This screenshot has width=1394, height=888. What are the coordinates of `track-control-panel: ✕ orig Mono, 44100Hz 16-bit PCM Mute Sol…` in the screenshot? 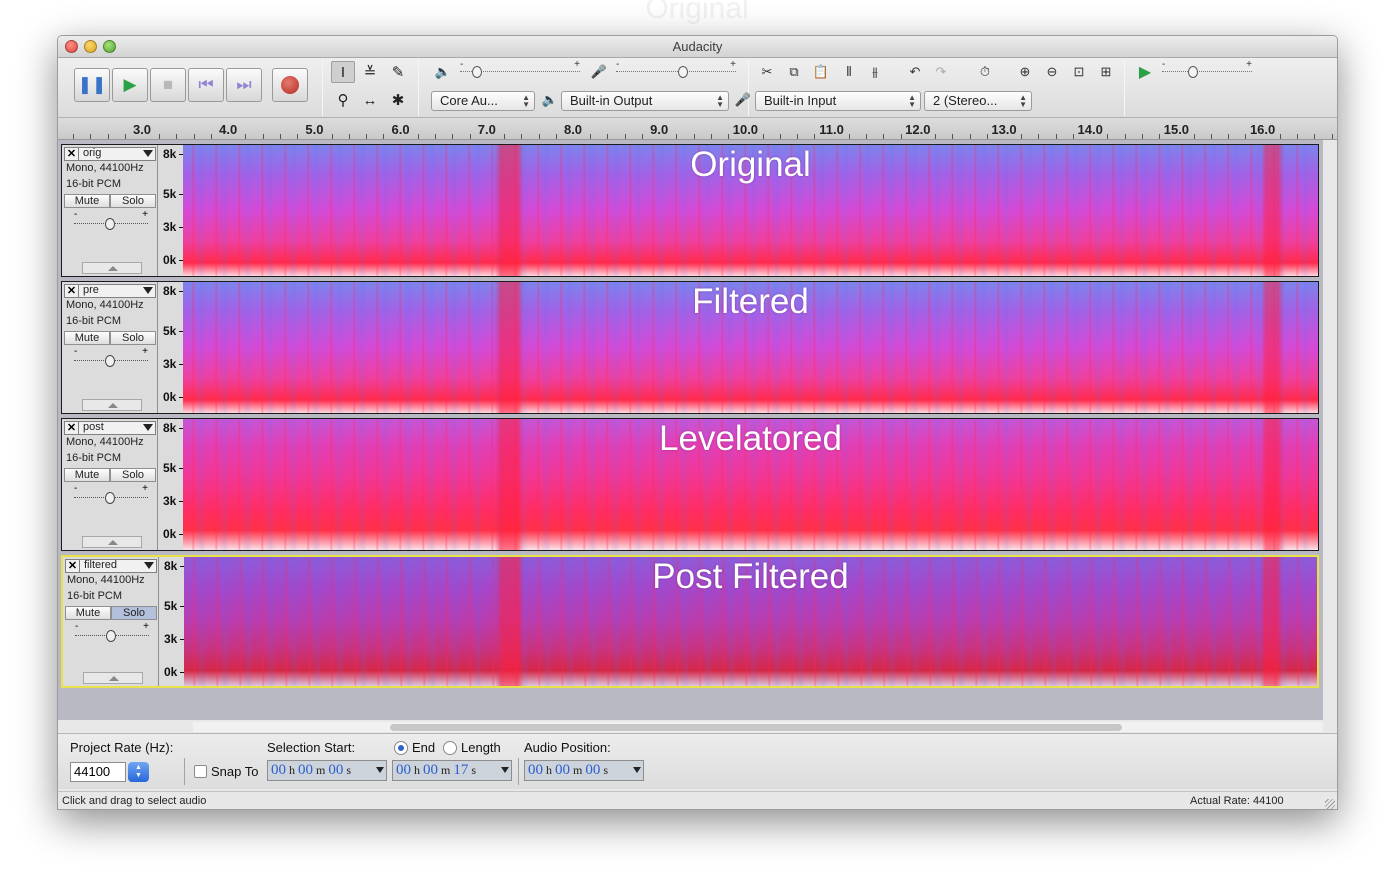 It's located at (110, 210).